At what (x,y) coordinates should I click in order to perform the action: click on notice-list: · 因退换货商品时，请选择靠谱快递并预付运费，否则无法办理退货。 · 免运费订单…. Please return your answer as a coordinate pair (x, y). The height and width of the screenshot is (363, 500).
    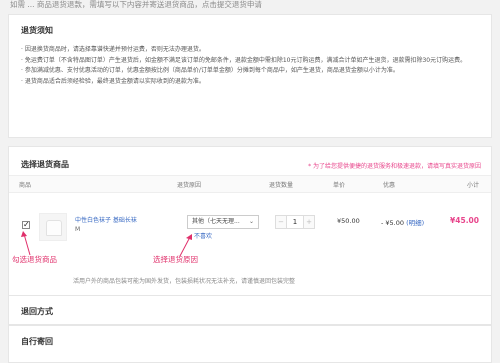
    Looking at the image, I should click on (250, 66).